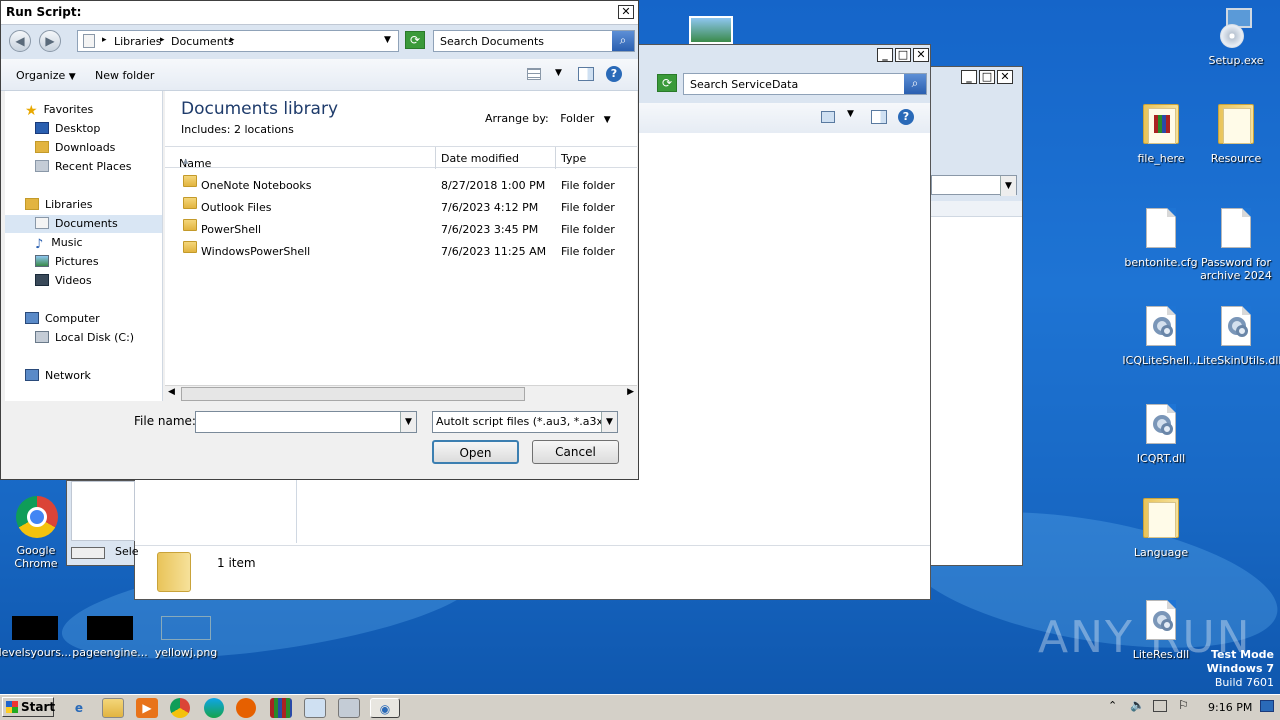 Image resolution: width=1280 pixels, height=720 pixels. Describe the element at coordinates (401, 230) in the screenshot. I see `file-row: PowerShell 7/6/2023 3:45 PM File folder` at that location.